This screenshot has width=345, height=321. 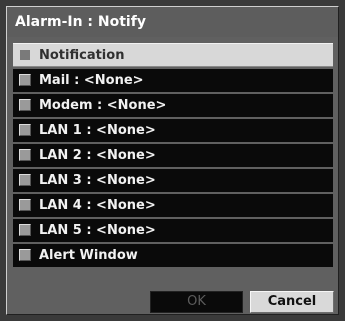 I want to click on notify-modem-label: Modem : <None>, so click(x=103, y=105).